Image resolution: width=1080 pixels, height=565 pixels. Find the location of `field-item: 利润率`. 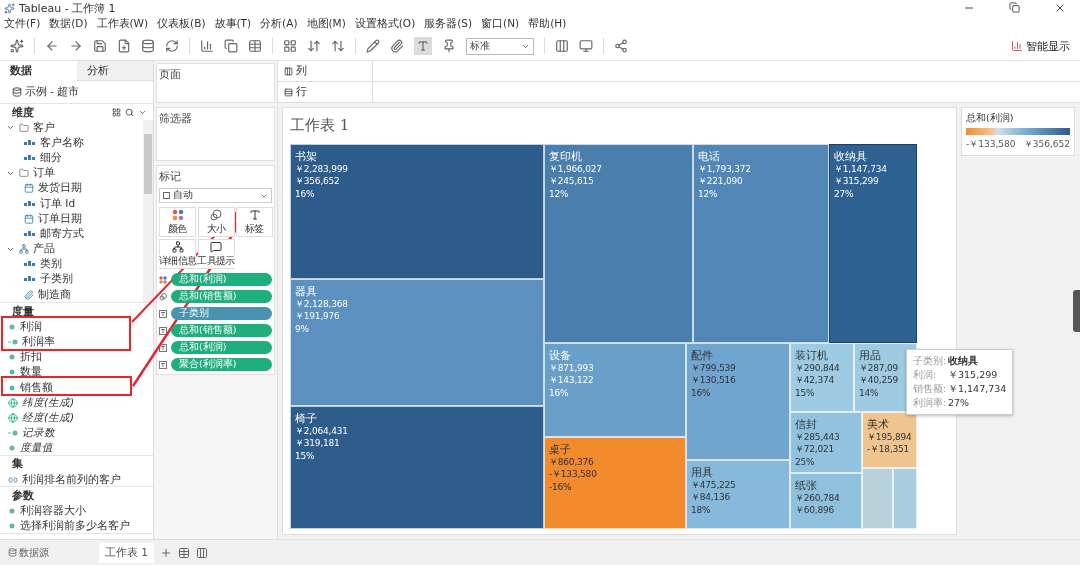

field-item: 利润率 is located at coordinates (38, 342).